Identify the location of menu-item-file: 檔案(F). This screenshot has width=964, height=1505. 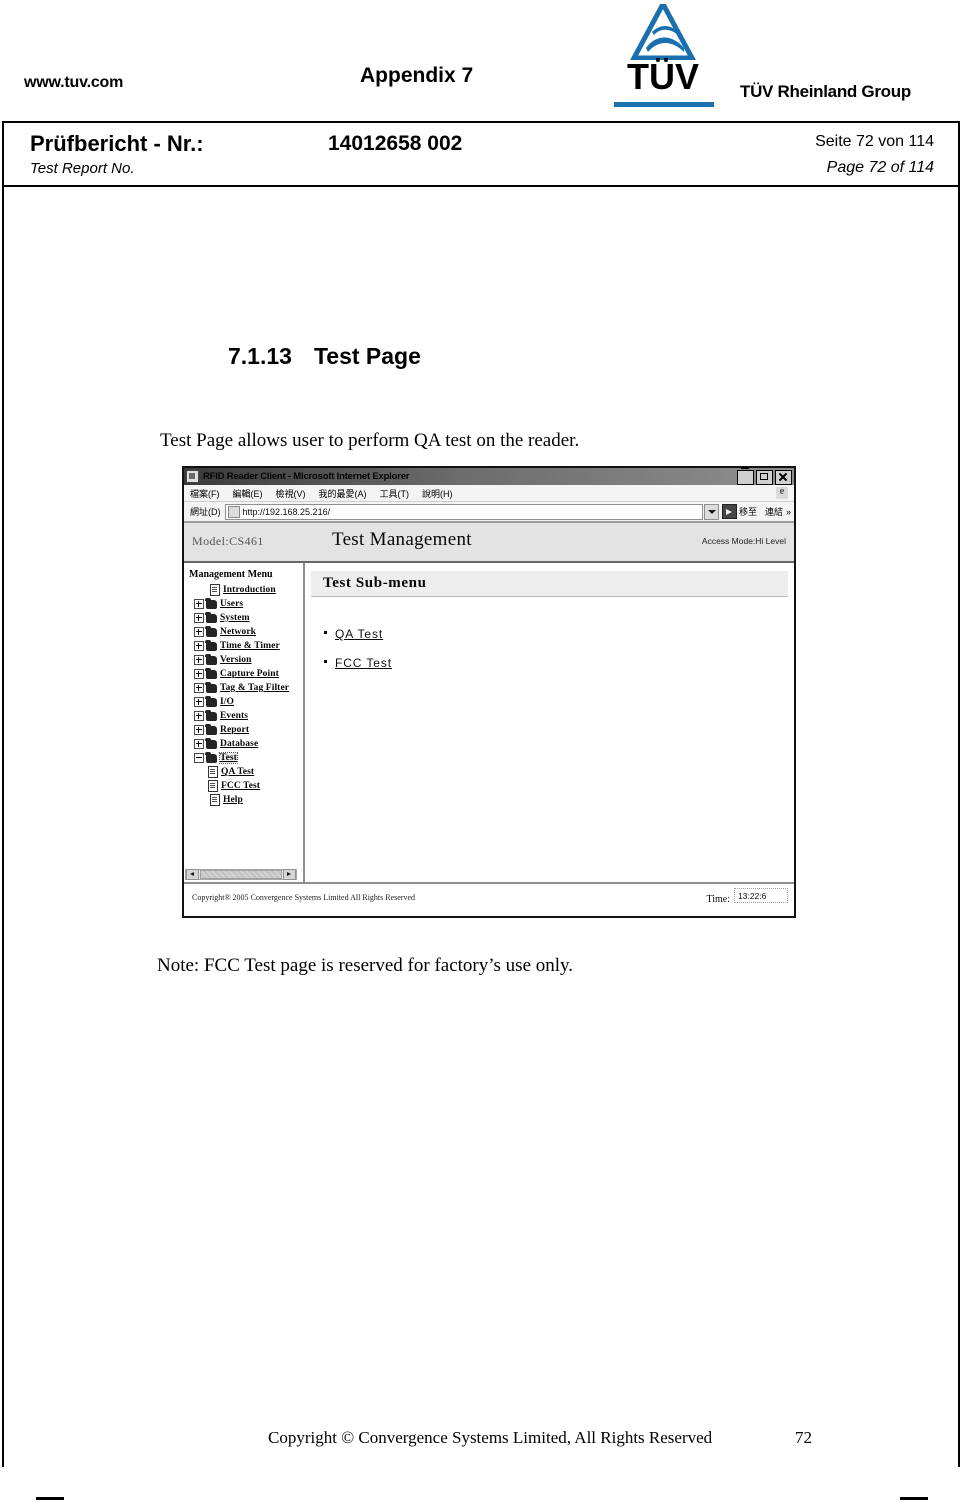
(205, 493).